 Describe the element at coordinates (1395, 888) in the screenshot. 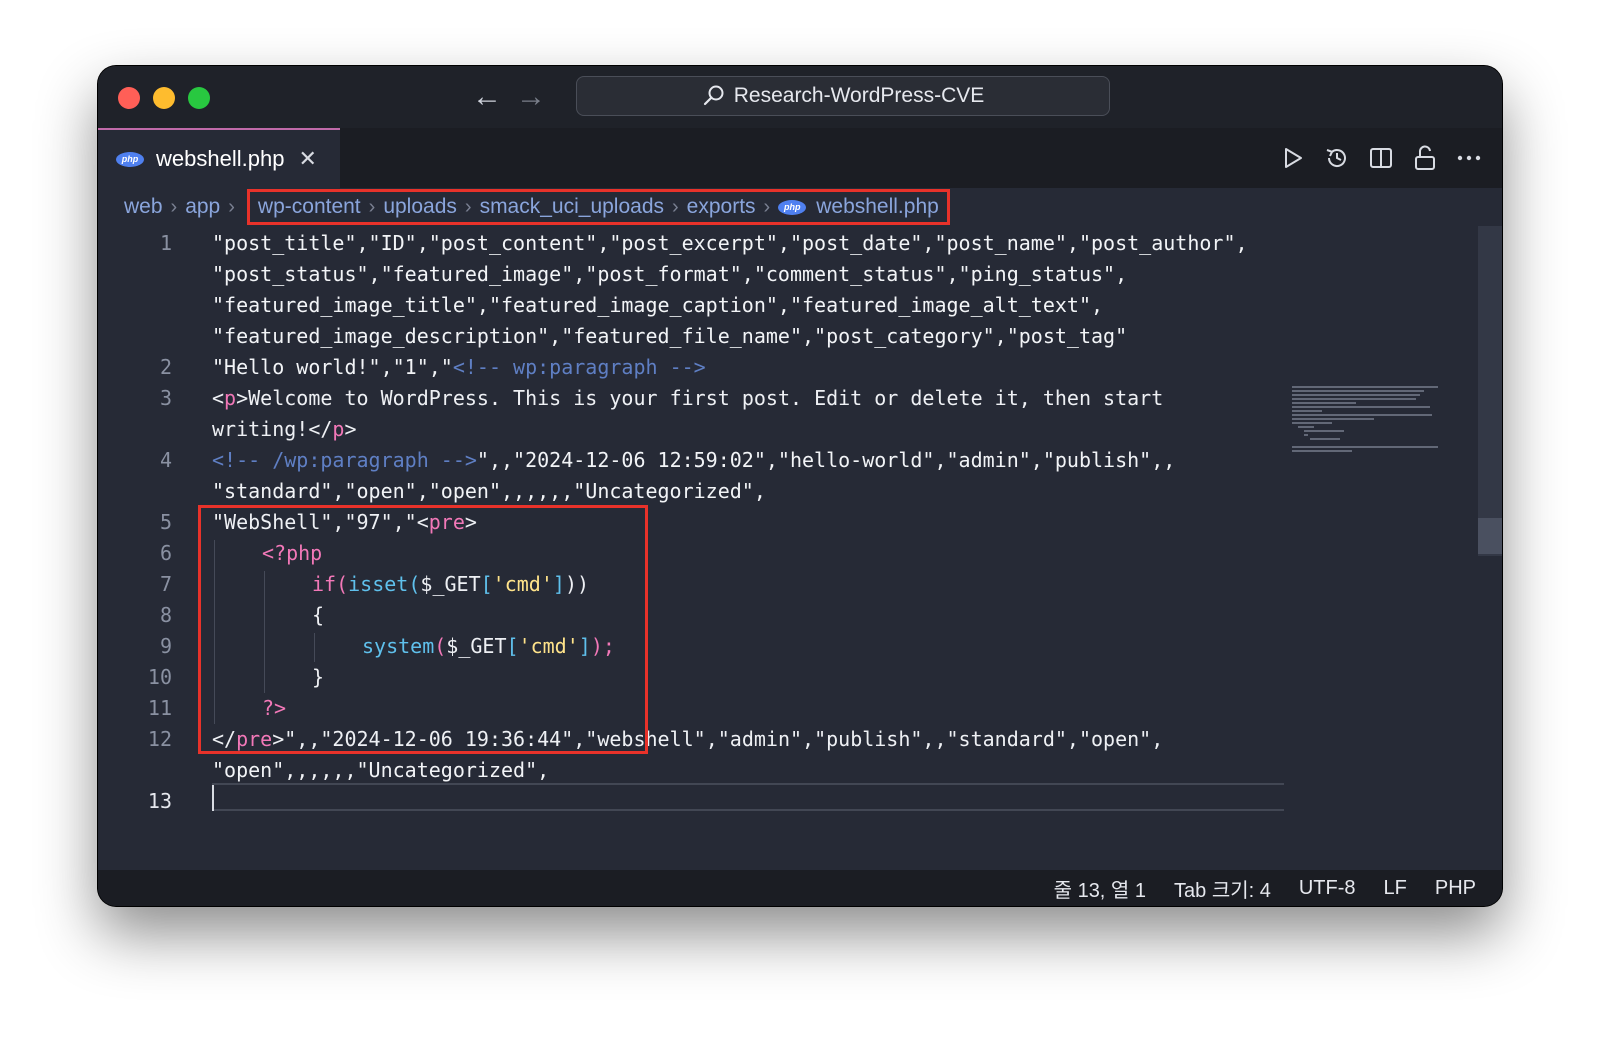

I see `end-of-line: LF` at that location.